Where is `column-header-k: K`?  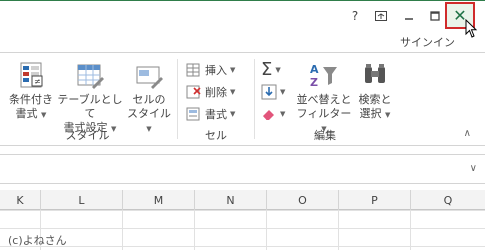 column-header-k: K is located at coordinates (20, 200).